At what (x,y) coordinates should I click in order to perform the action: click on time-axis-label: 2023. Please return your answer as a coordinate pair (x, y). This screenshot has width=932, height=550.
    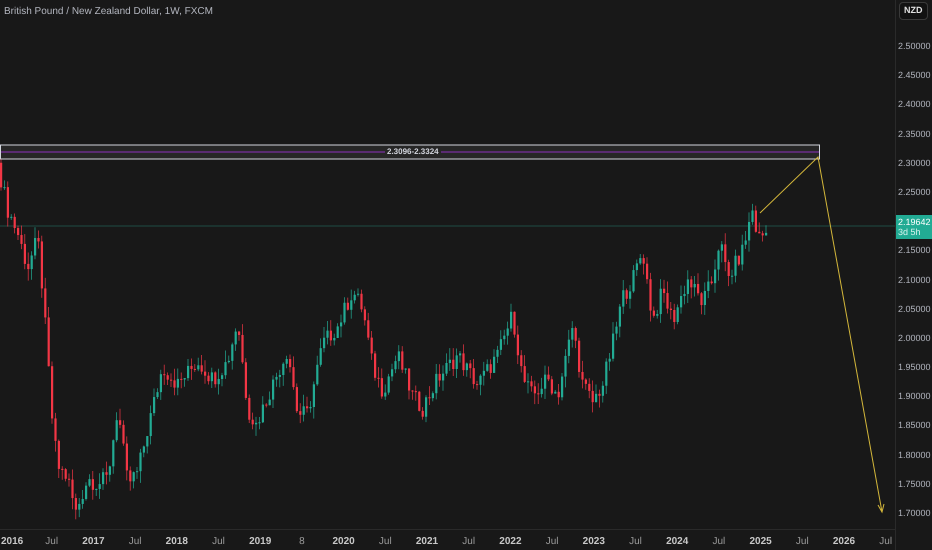
    Looking at the image, I should click on (593, 542).